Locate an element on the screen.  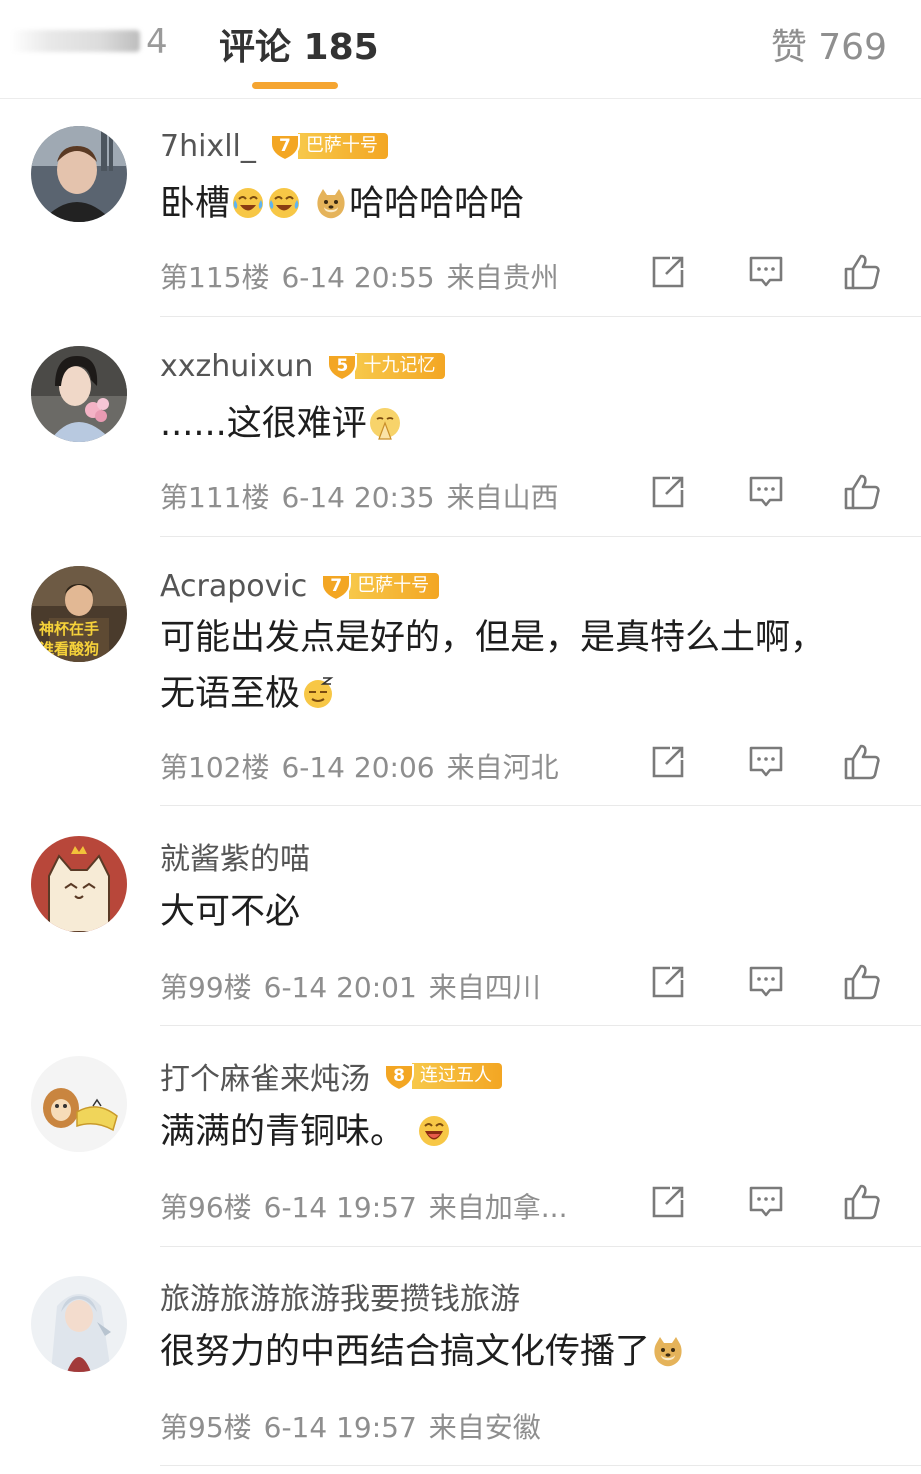
avatar-caption: 神杯在手 is located at coordinates (69, 629).